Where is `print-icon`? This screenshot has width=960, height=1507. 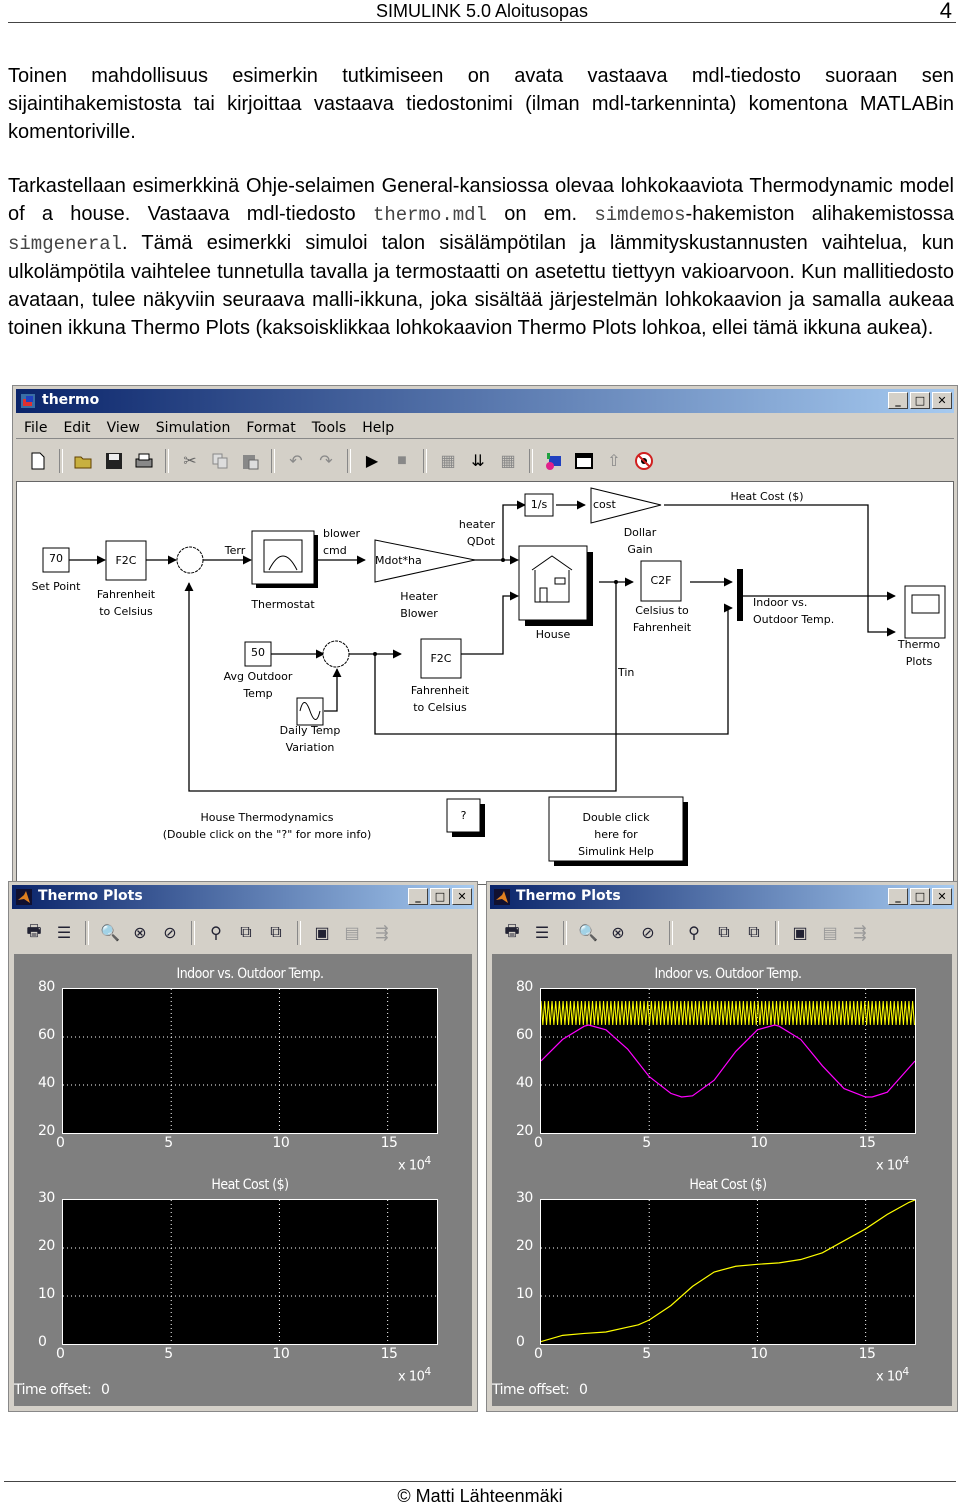 print-icon is located at coordinates (144, 461).